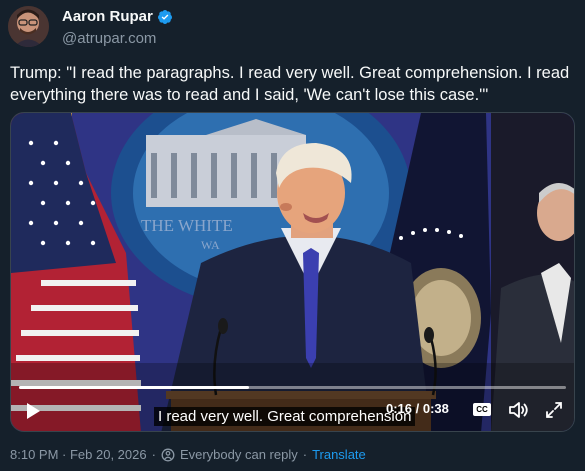 This screenshot has height=471, width=585. I want to click on tweet-timestamp: 8:10 PM · Feb 20, 2026, so click(78, 454).